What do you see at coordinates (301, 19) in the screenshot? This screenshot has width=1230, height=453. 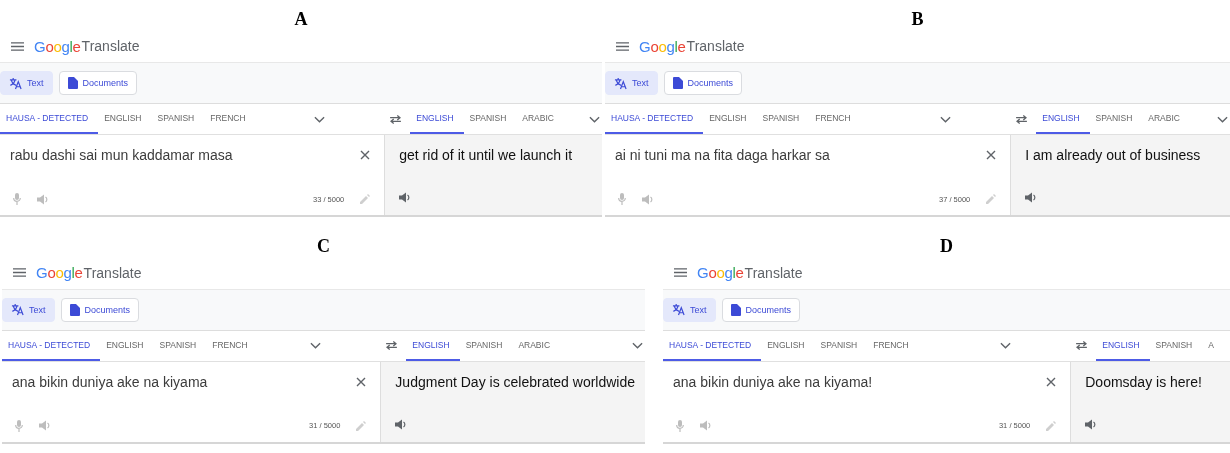 I see `panel-label: A` at bounding box center [301, 19].